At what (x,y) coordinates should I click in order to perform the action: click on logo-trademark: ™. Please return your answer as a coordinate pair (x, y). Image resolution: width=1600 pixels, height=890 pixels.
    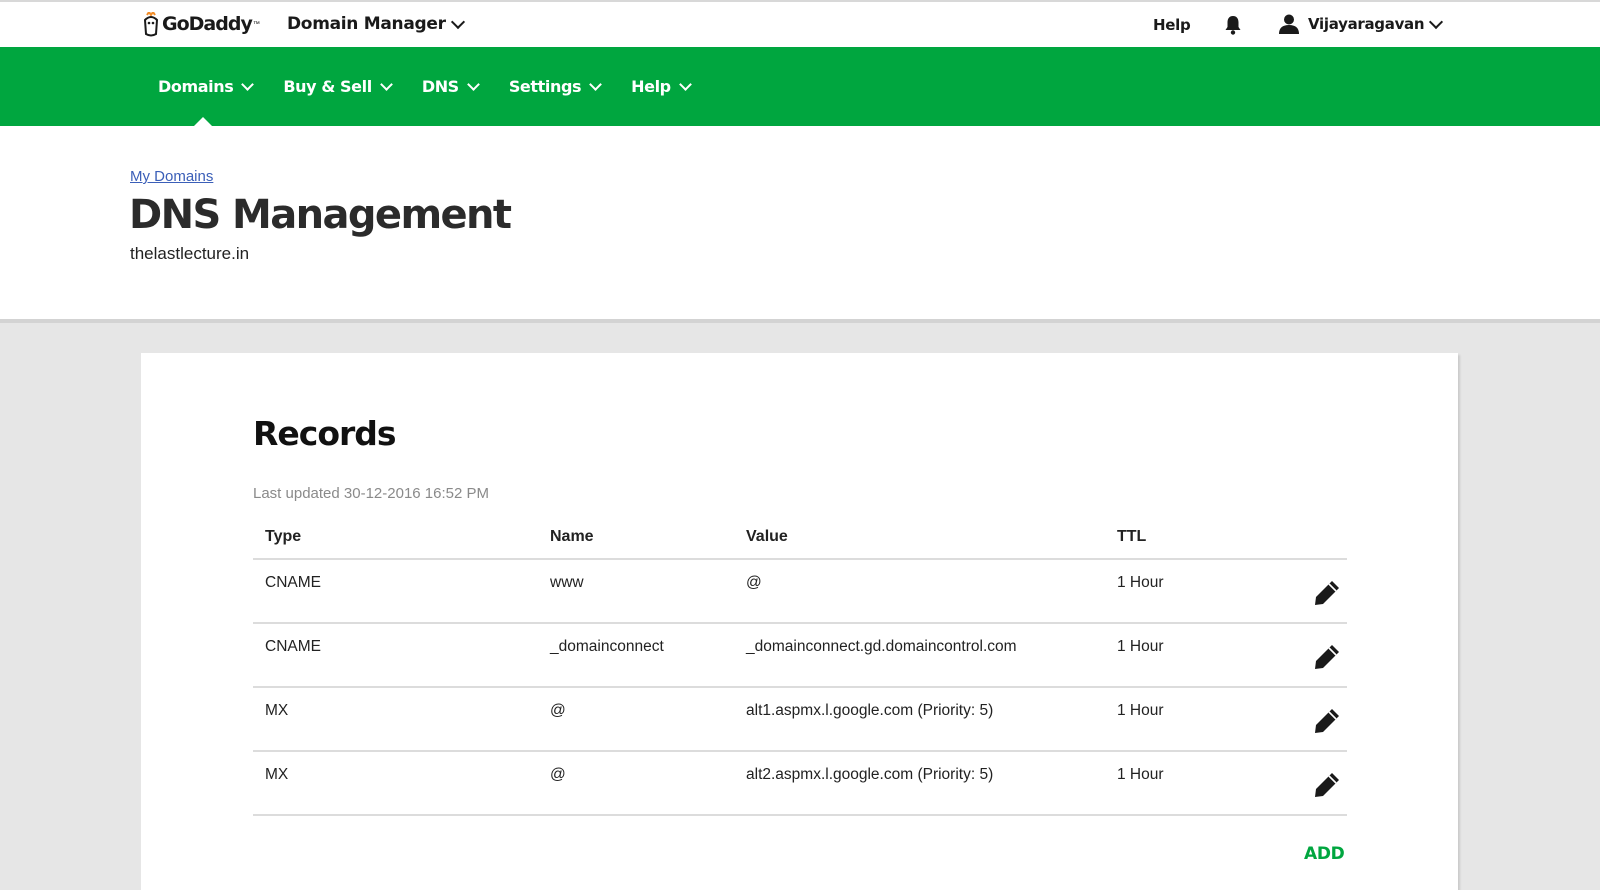
    Looking at the image, I should click on (256, 24).